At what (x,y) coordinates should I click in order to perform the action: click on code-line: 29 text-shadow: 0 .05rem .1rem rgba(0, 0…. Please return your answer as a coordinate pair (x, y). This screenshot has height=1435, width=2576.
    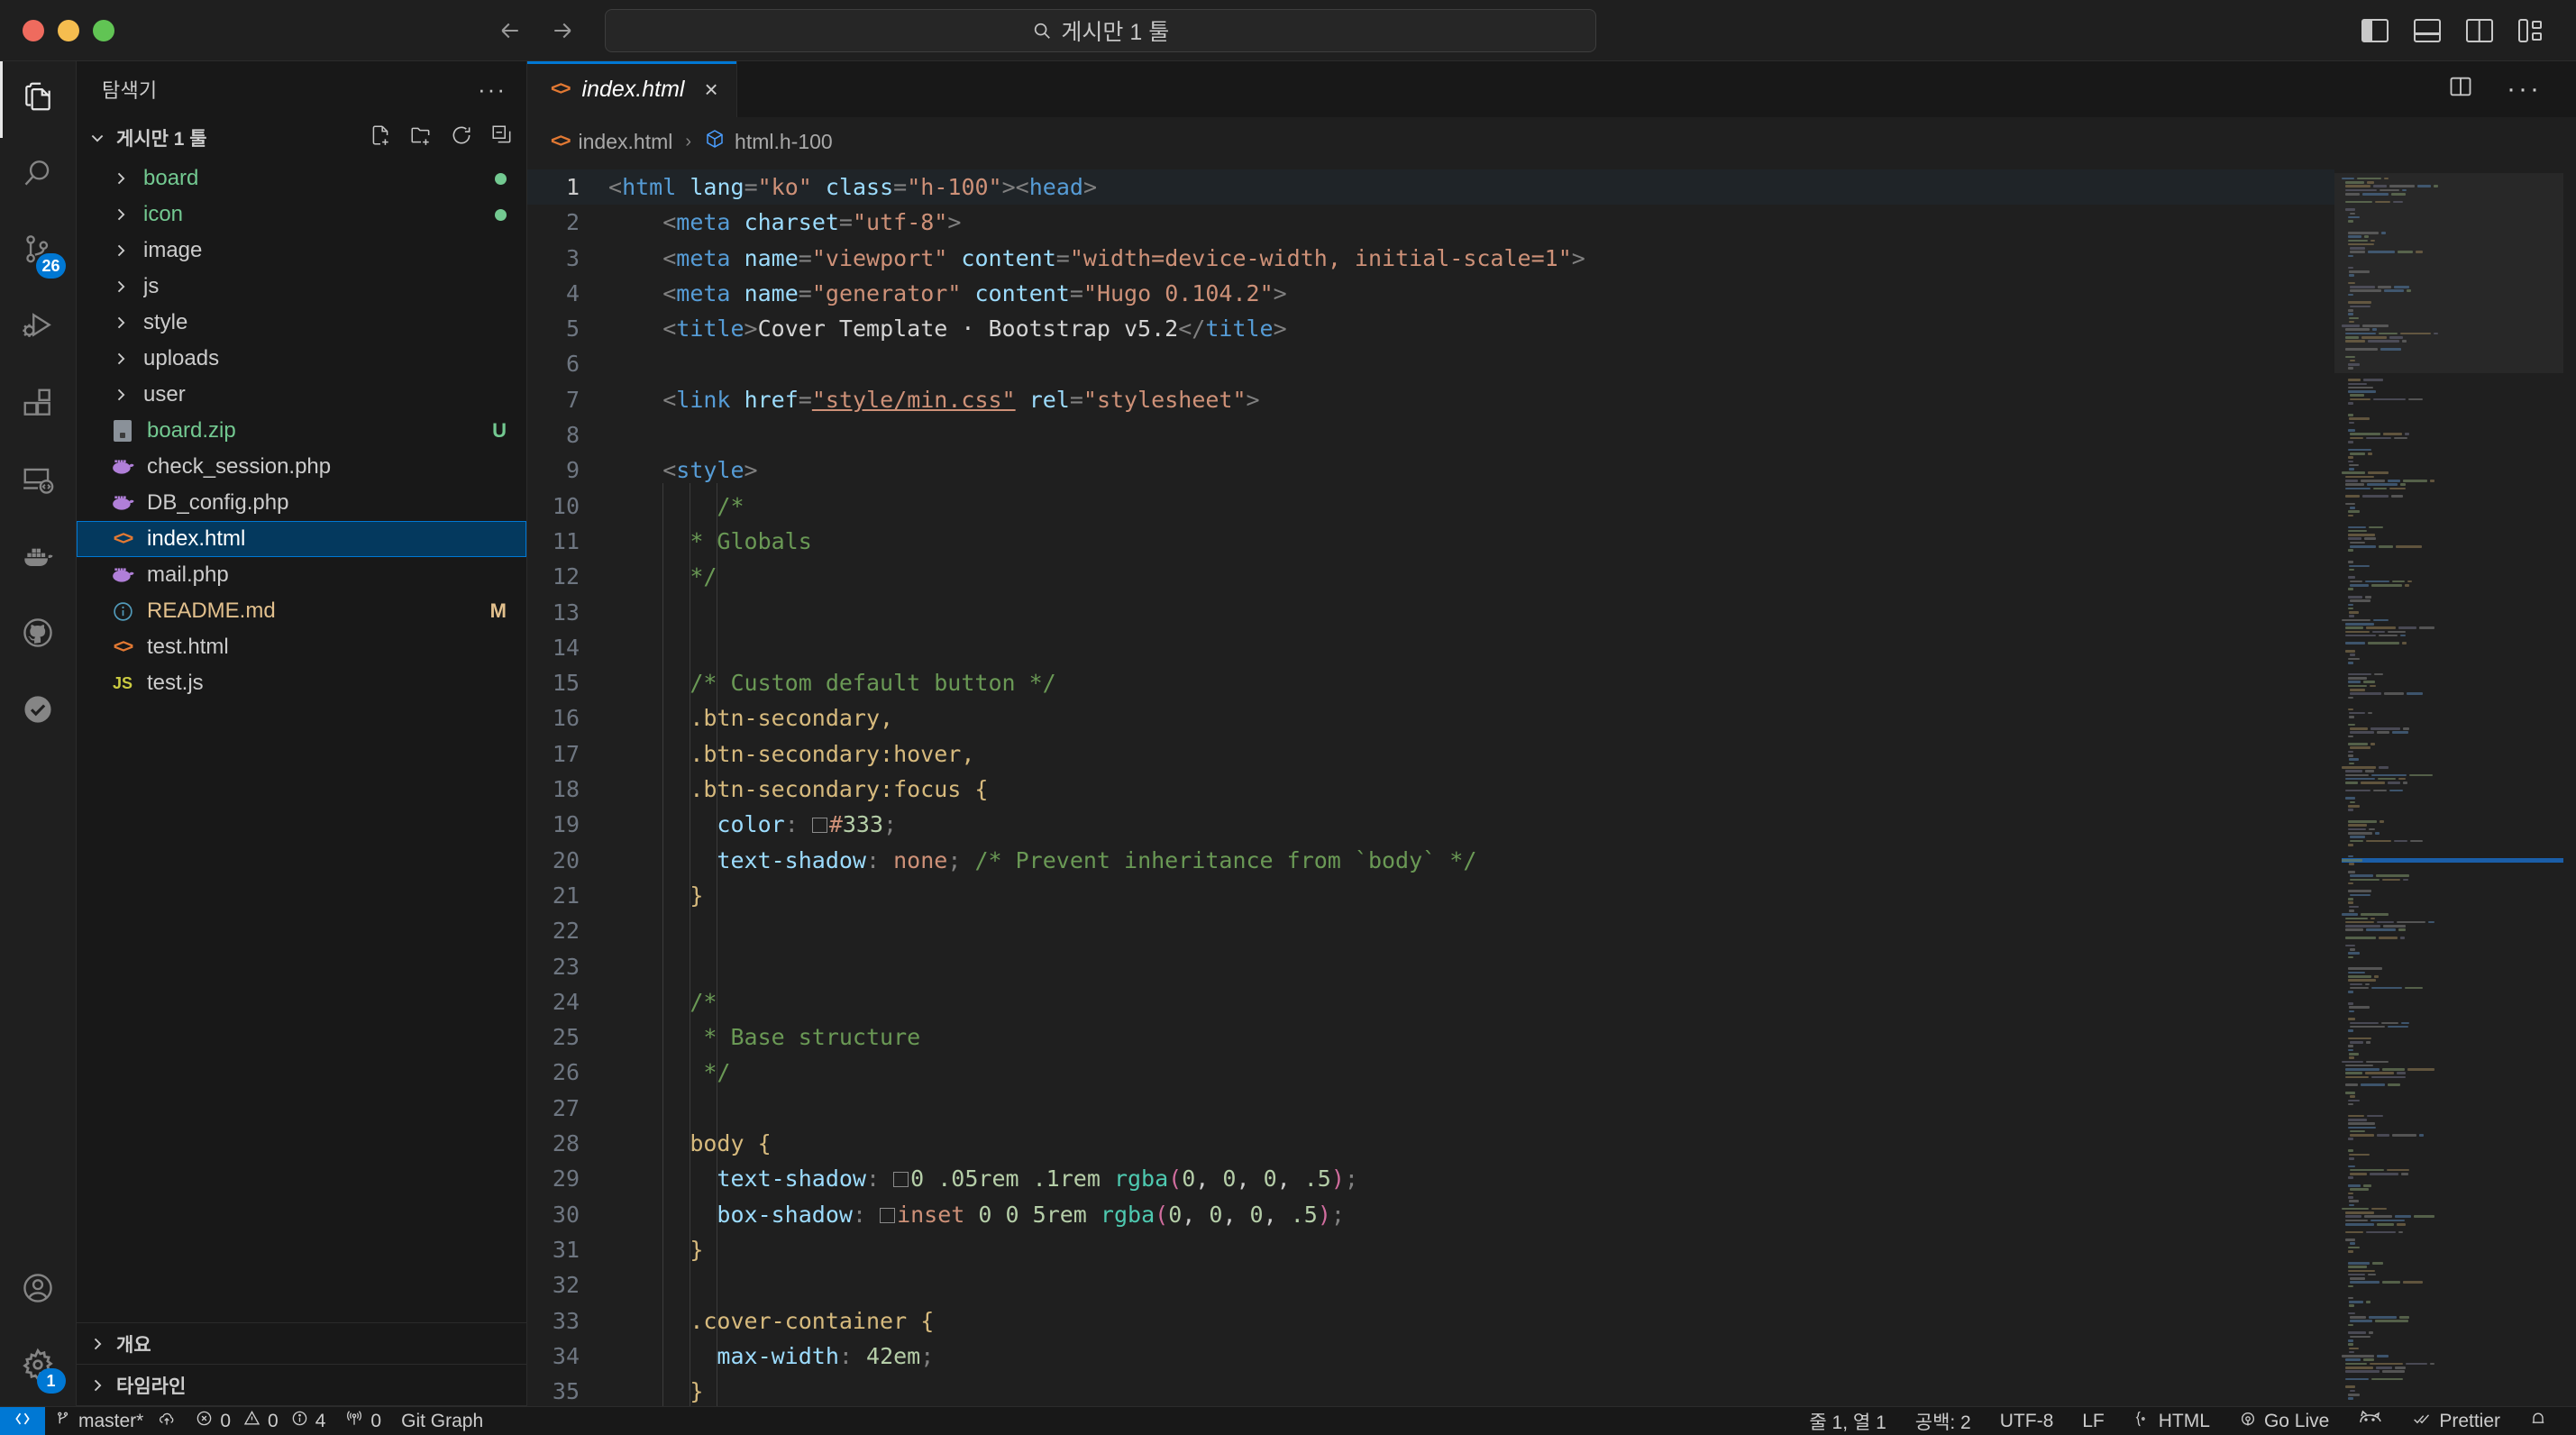
    Looking at the image, I should click on (1430, 1176).